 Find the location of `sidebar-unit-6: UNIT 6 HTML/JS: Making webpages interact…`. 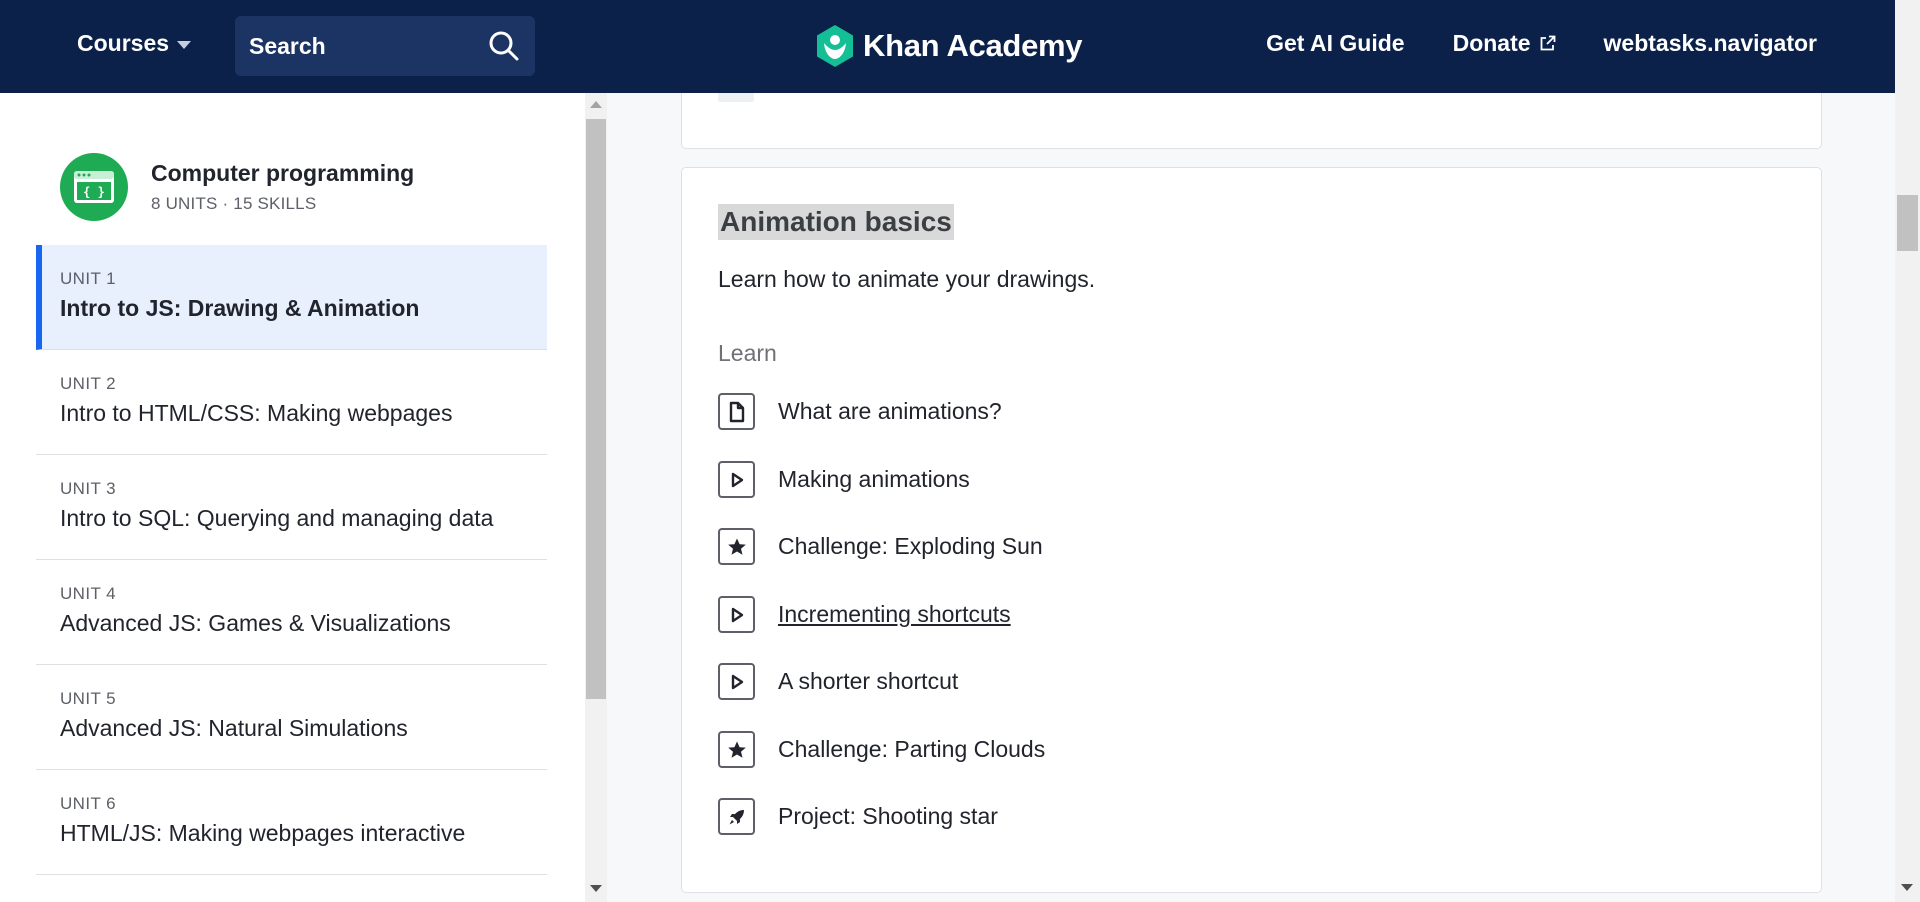

sidebar-unit-6: UNIT 6 HTML/JS: Making webpages interact… is located at coordinates (291, 822).